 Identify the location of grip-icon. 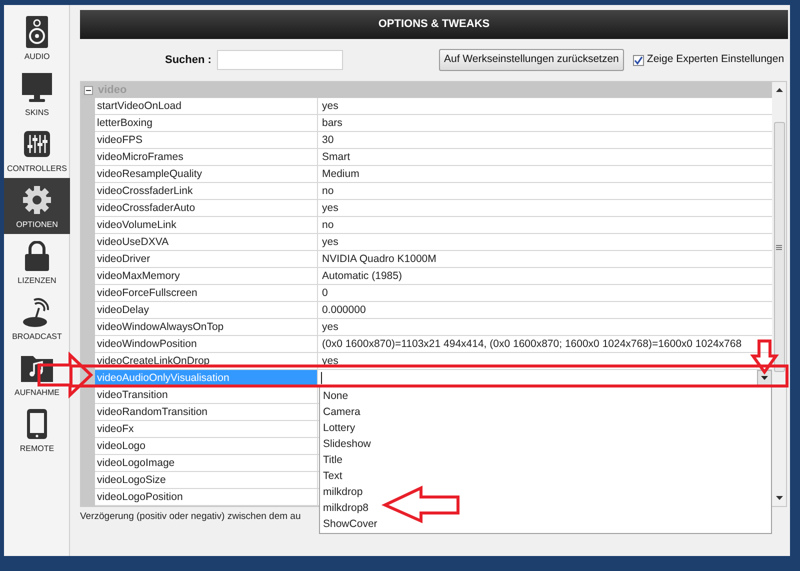
(779, 247).